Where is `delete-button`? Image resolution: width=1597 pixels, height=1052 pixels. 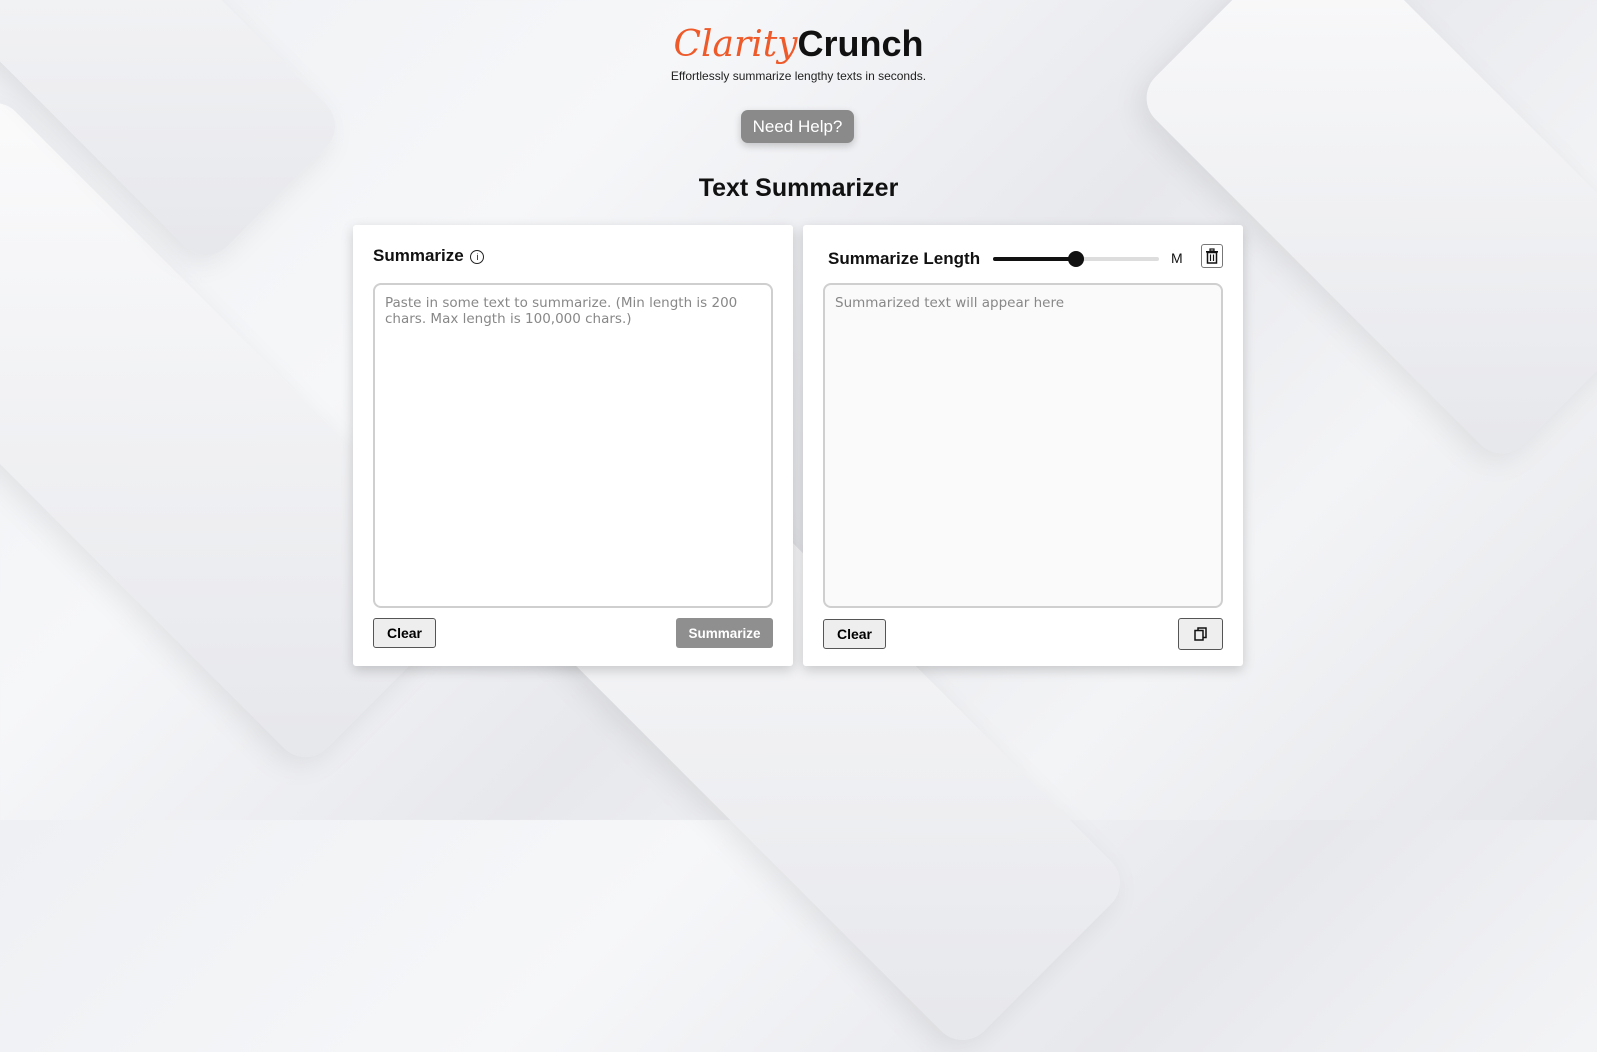
delete-button is located at coordinates (1212, 256).